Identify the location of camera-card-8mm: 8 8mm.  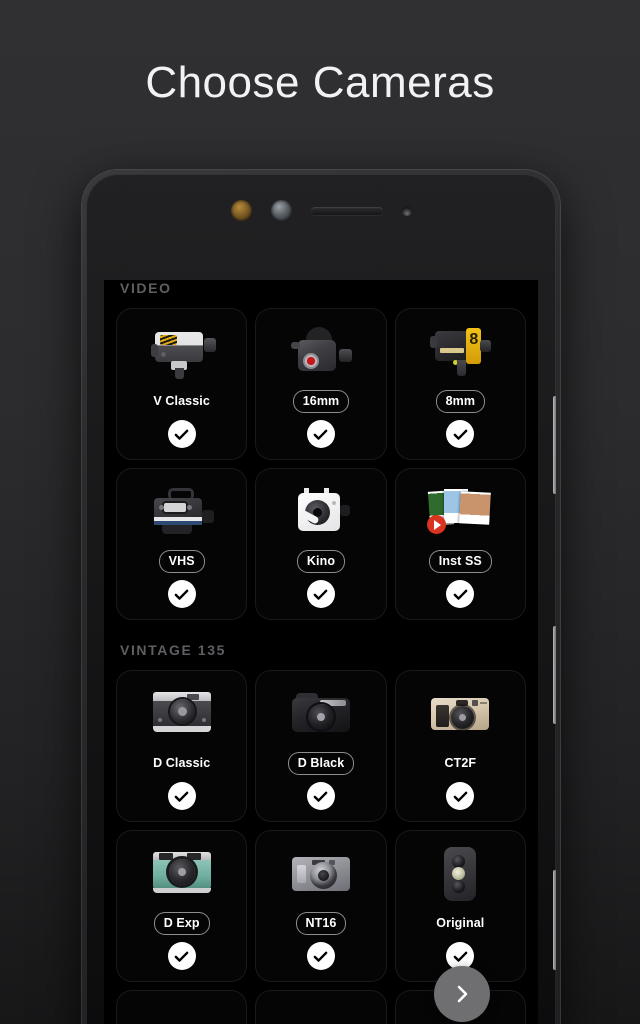
(460, 384).